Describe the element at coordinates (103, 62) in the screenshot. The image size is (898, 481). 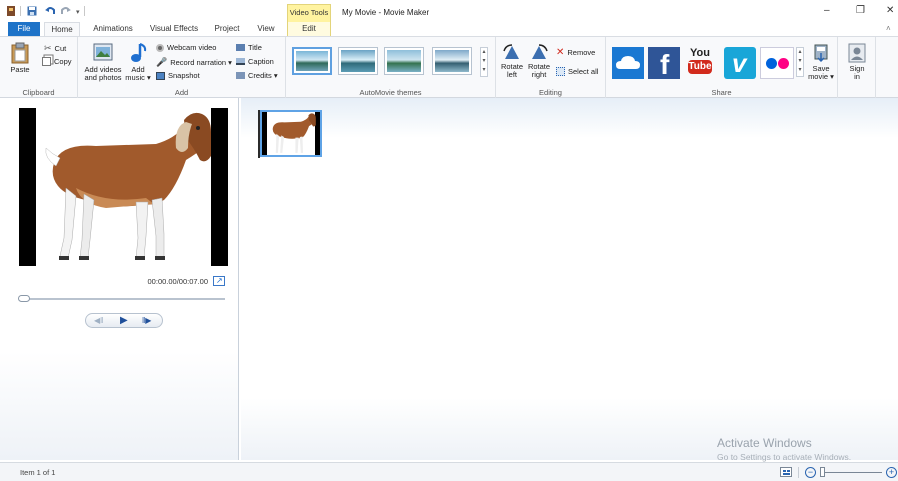
I see `add-videos-photos-button: Add videos and photos` at that location.